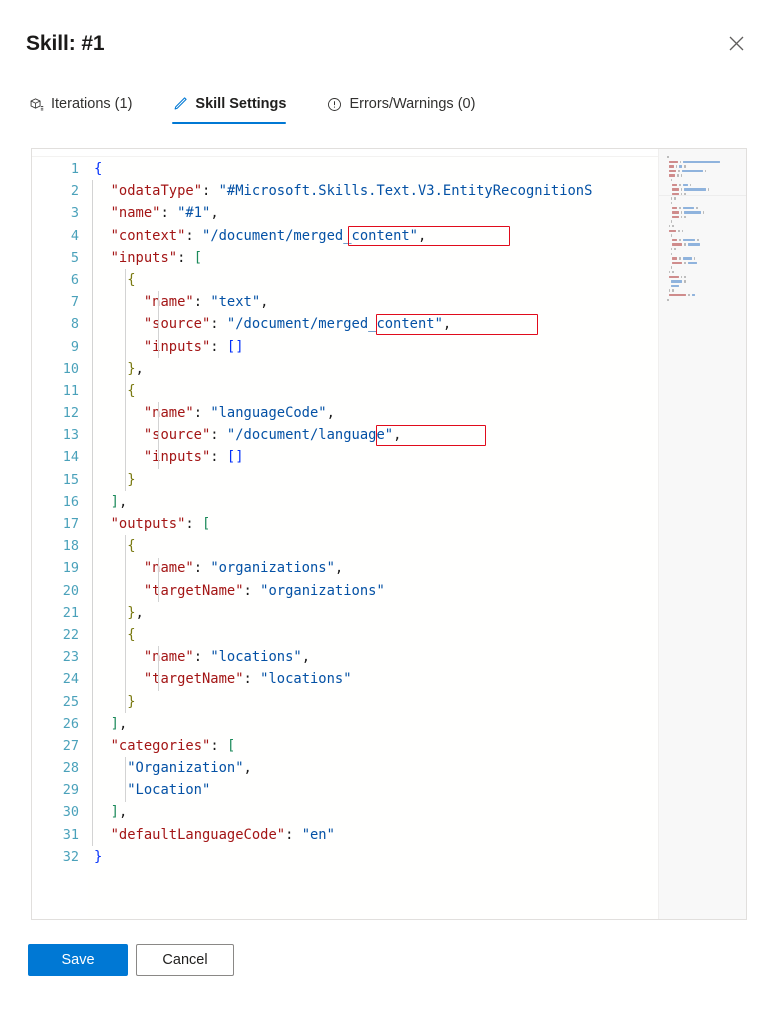 The image size is (766, 1014). I want to click on code-line: "targetName": "organizations", so click(376, 591).